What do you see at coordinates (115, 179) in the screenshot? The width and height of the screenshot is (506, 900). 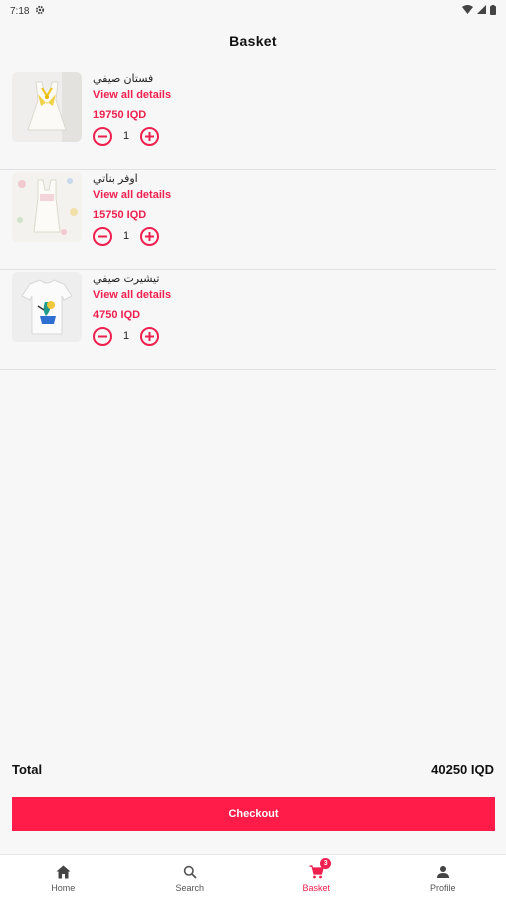 I see `item-name: اوفر بناتي` at bounding box center [115, 179].